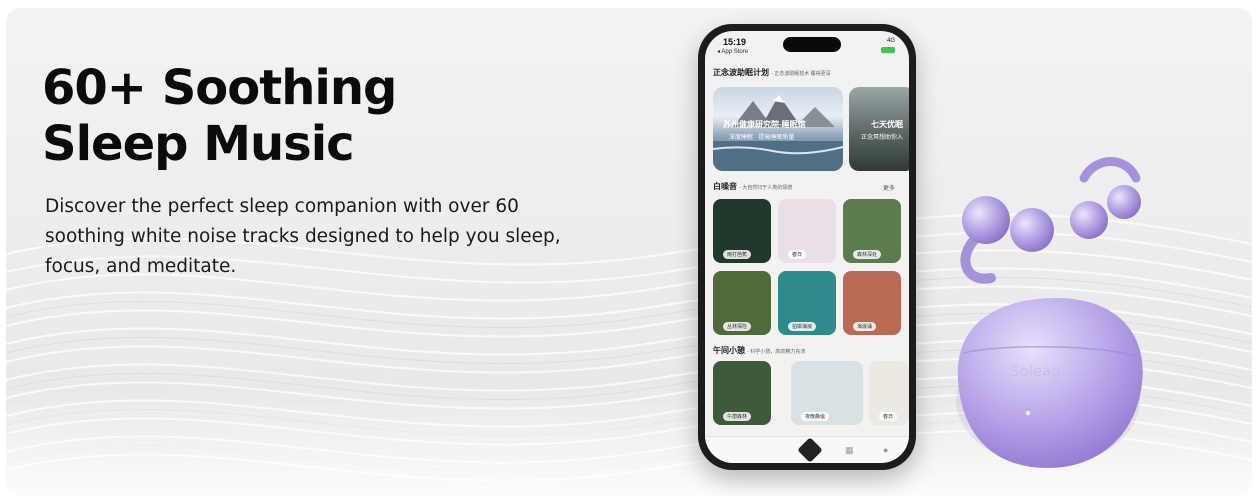  Describe the element at coordinates (867, 254) in the screenshot. I see `tile-label: 森林深处` at that location.